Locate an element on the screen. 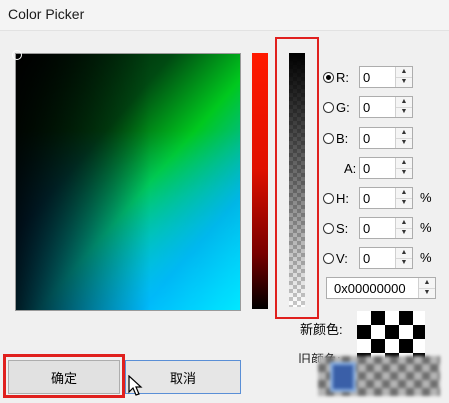  spin-v: ▲ ▼ is located at coordinates (386, 258).